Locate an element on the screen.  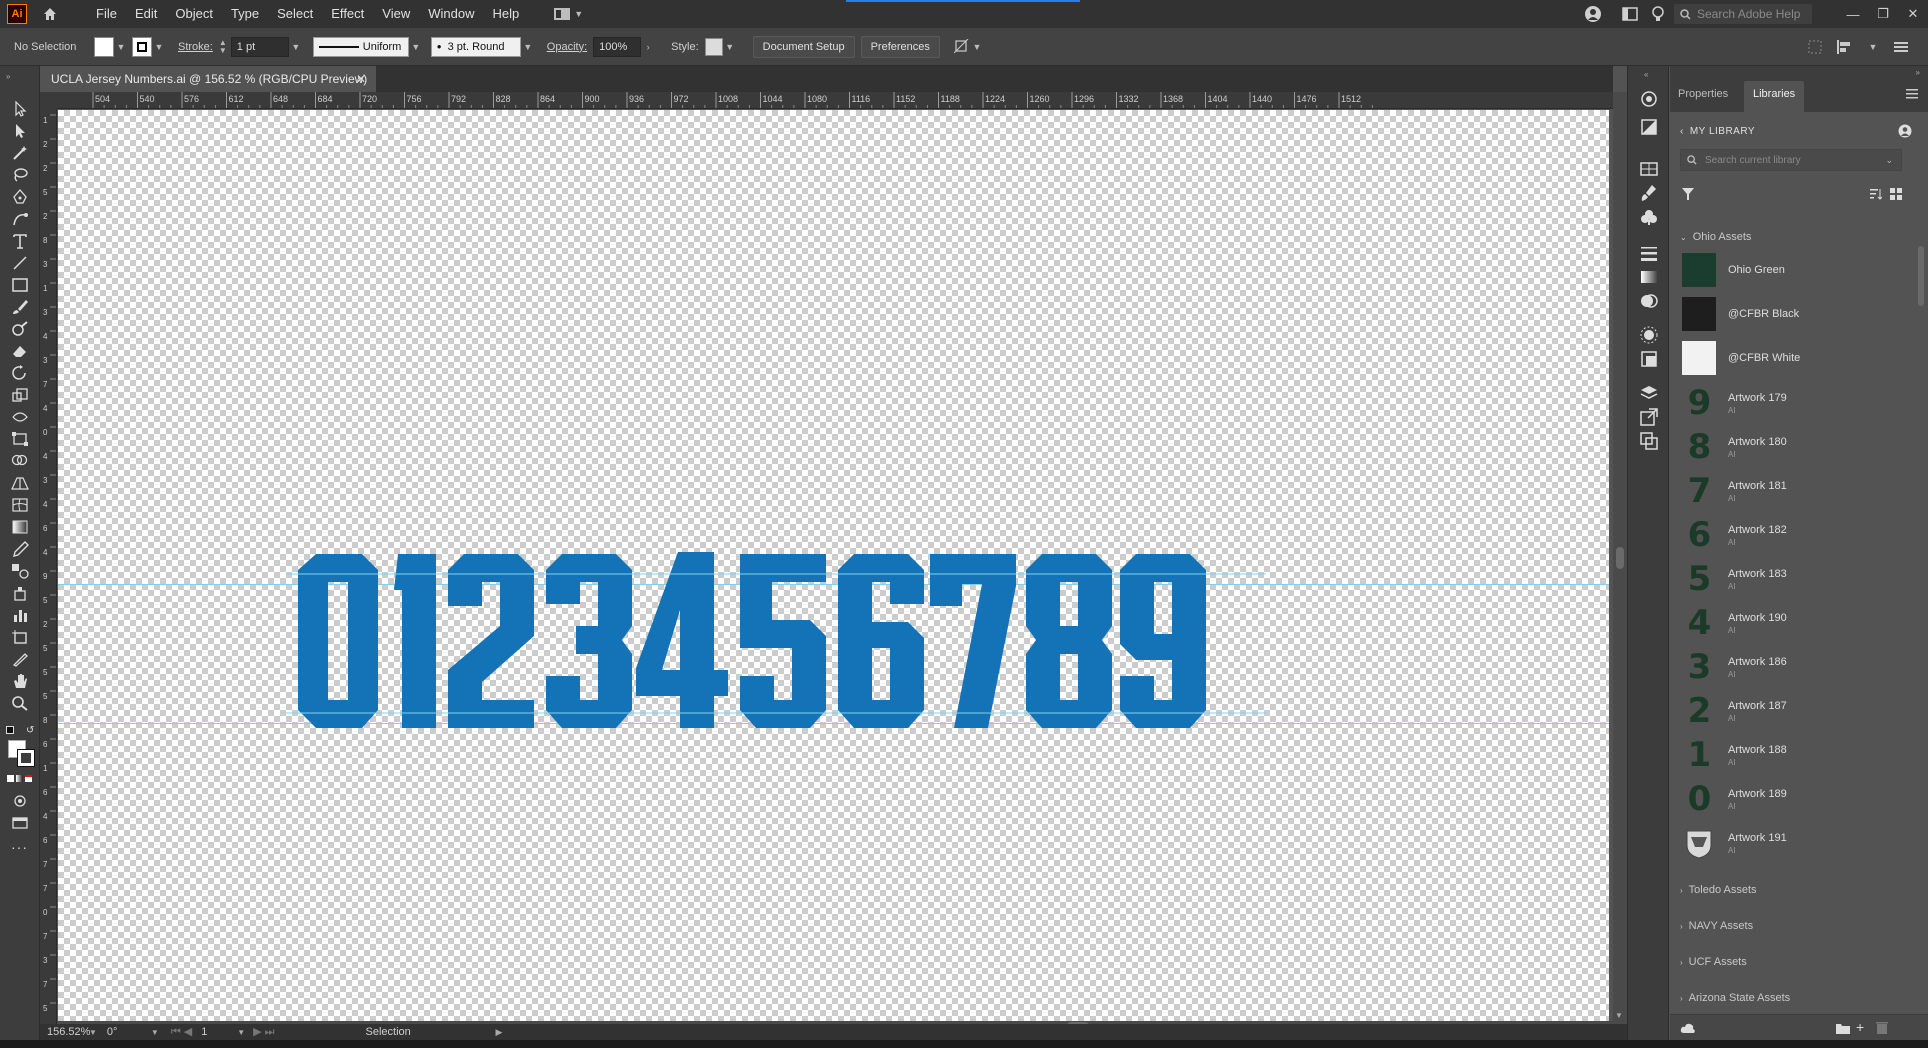
new-group-icon is located at coordinates (1843, 1028).